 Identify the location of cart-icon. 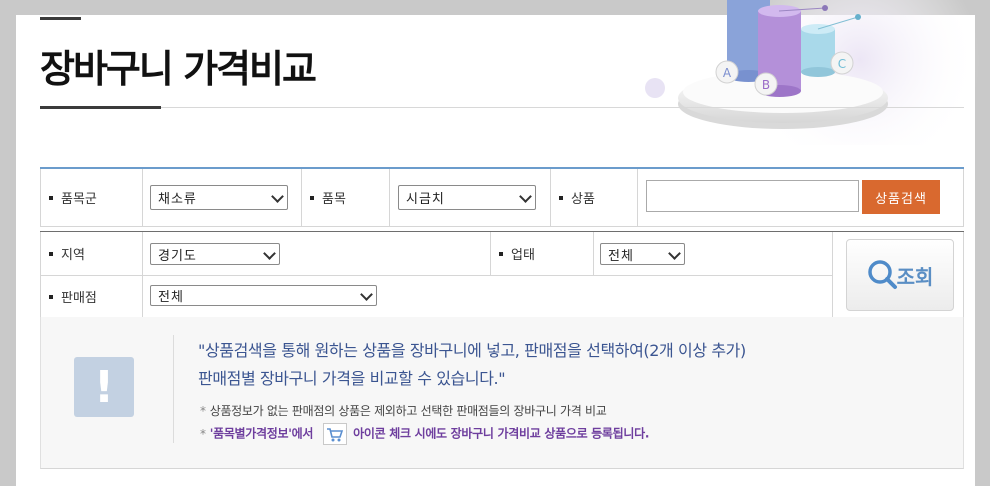
(335, 434).